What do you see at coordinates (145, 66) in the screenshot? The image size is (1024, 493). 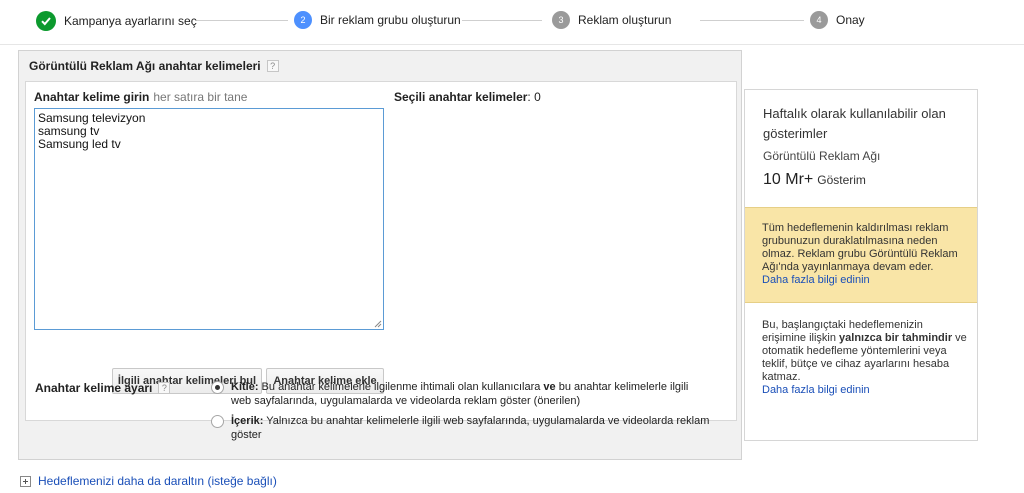 I see `panel-title-text: Görüntülü Reklam Ağı anahtar kelimeleri` at bounding box center [145, 66].